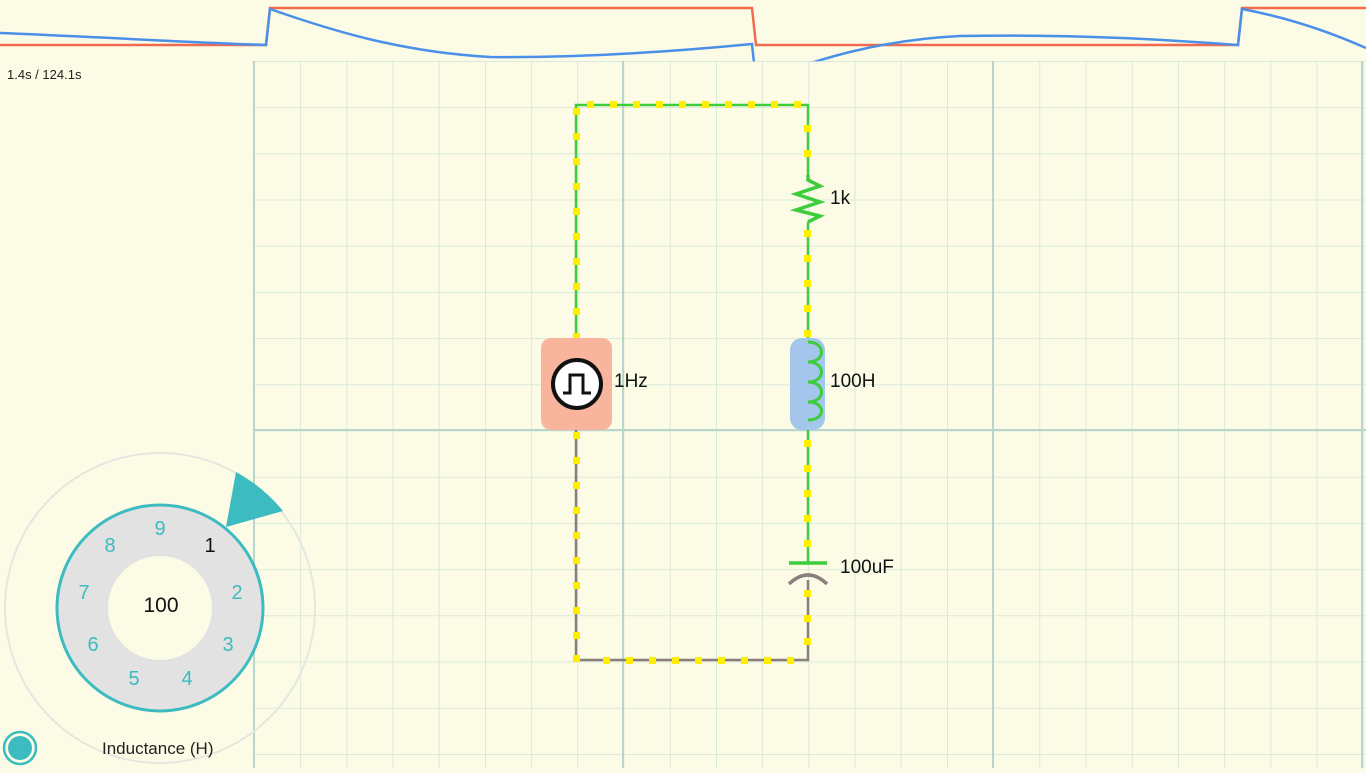 Image resolution: width=1366 pixels, height=773 pixels. I want to click on parameter-label: Inductance (H), so click(158, 748).